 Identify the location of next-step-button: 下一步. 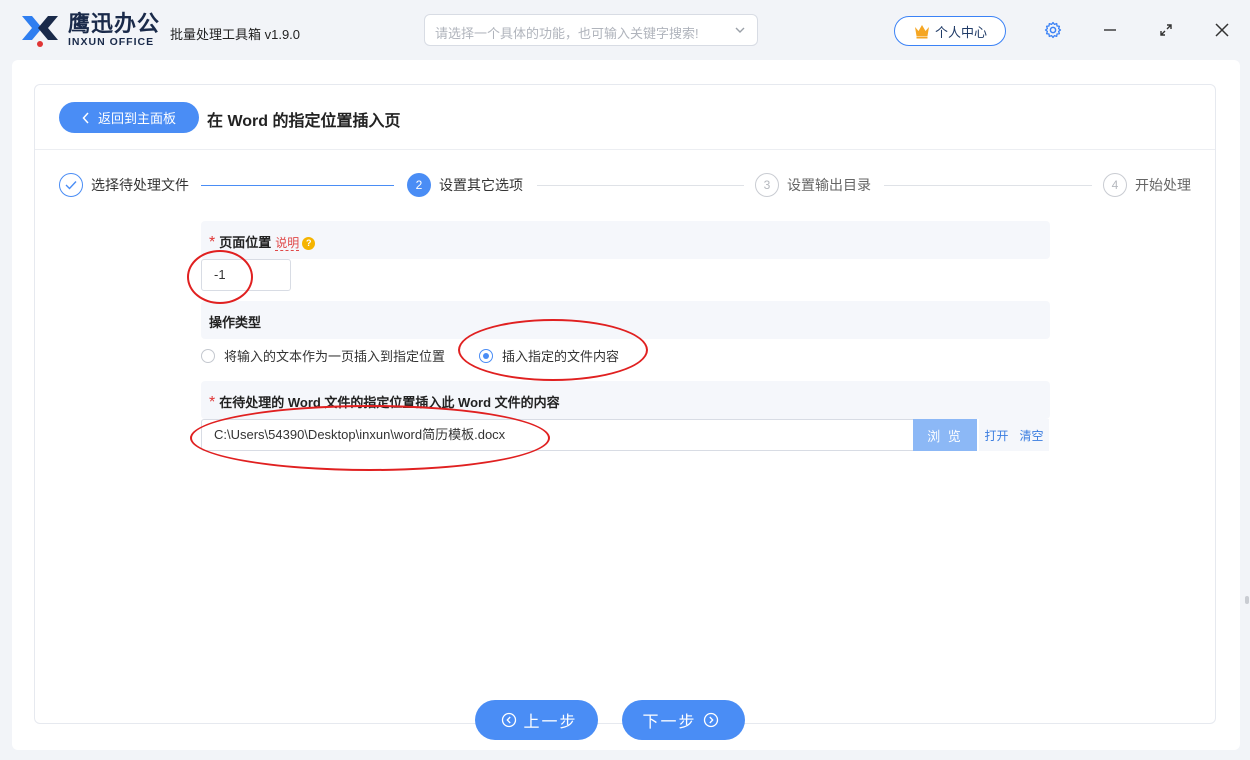
(683, 720).